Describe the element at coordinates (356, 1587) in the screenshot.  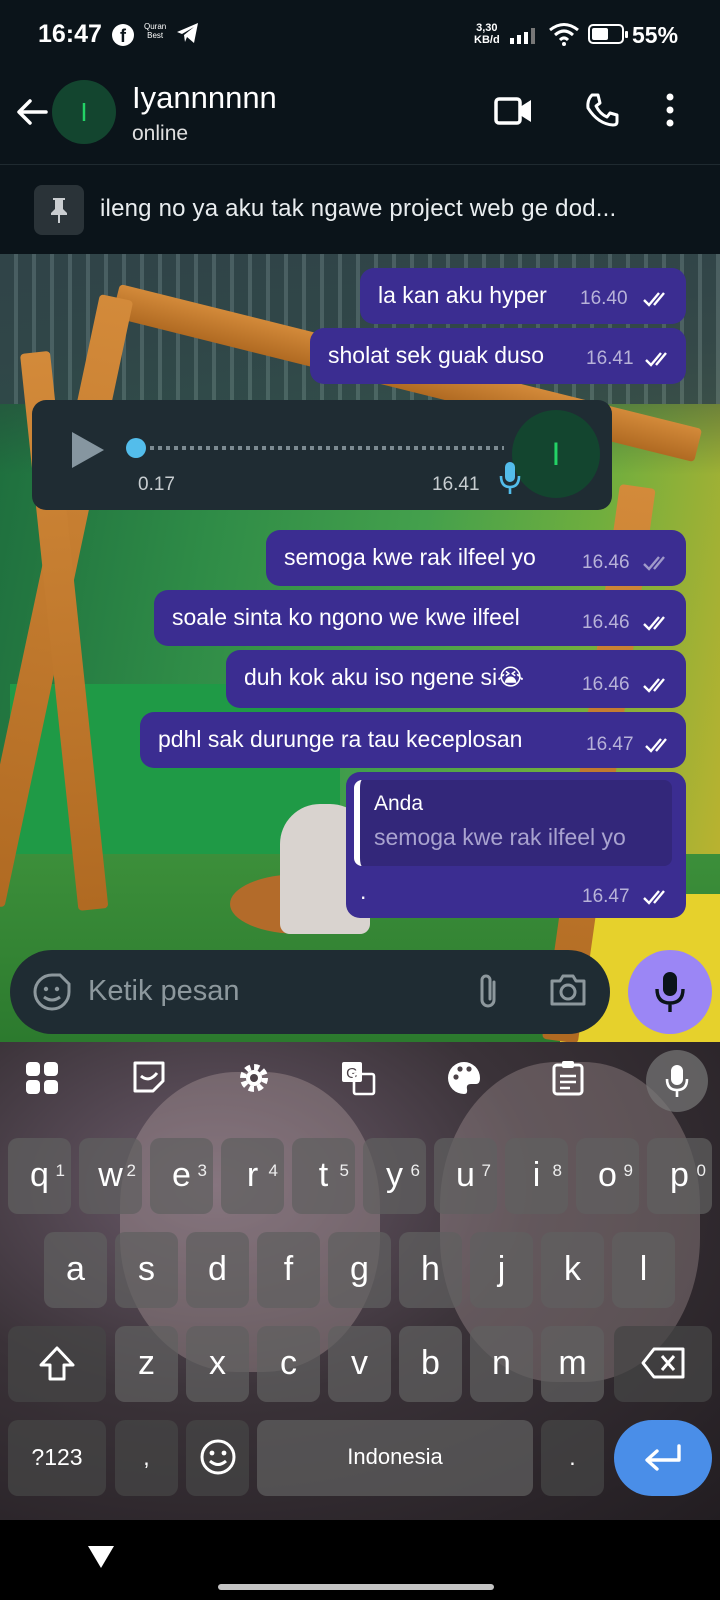
I see `home-gesture-bar` at that location.